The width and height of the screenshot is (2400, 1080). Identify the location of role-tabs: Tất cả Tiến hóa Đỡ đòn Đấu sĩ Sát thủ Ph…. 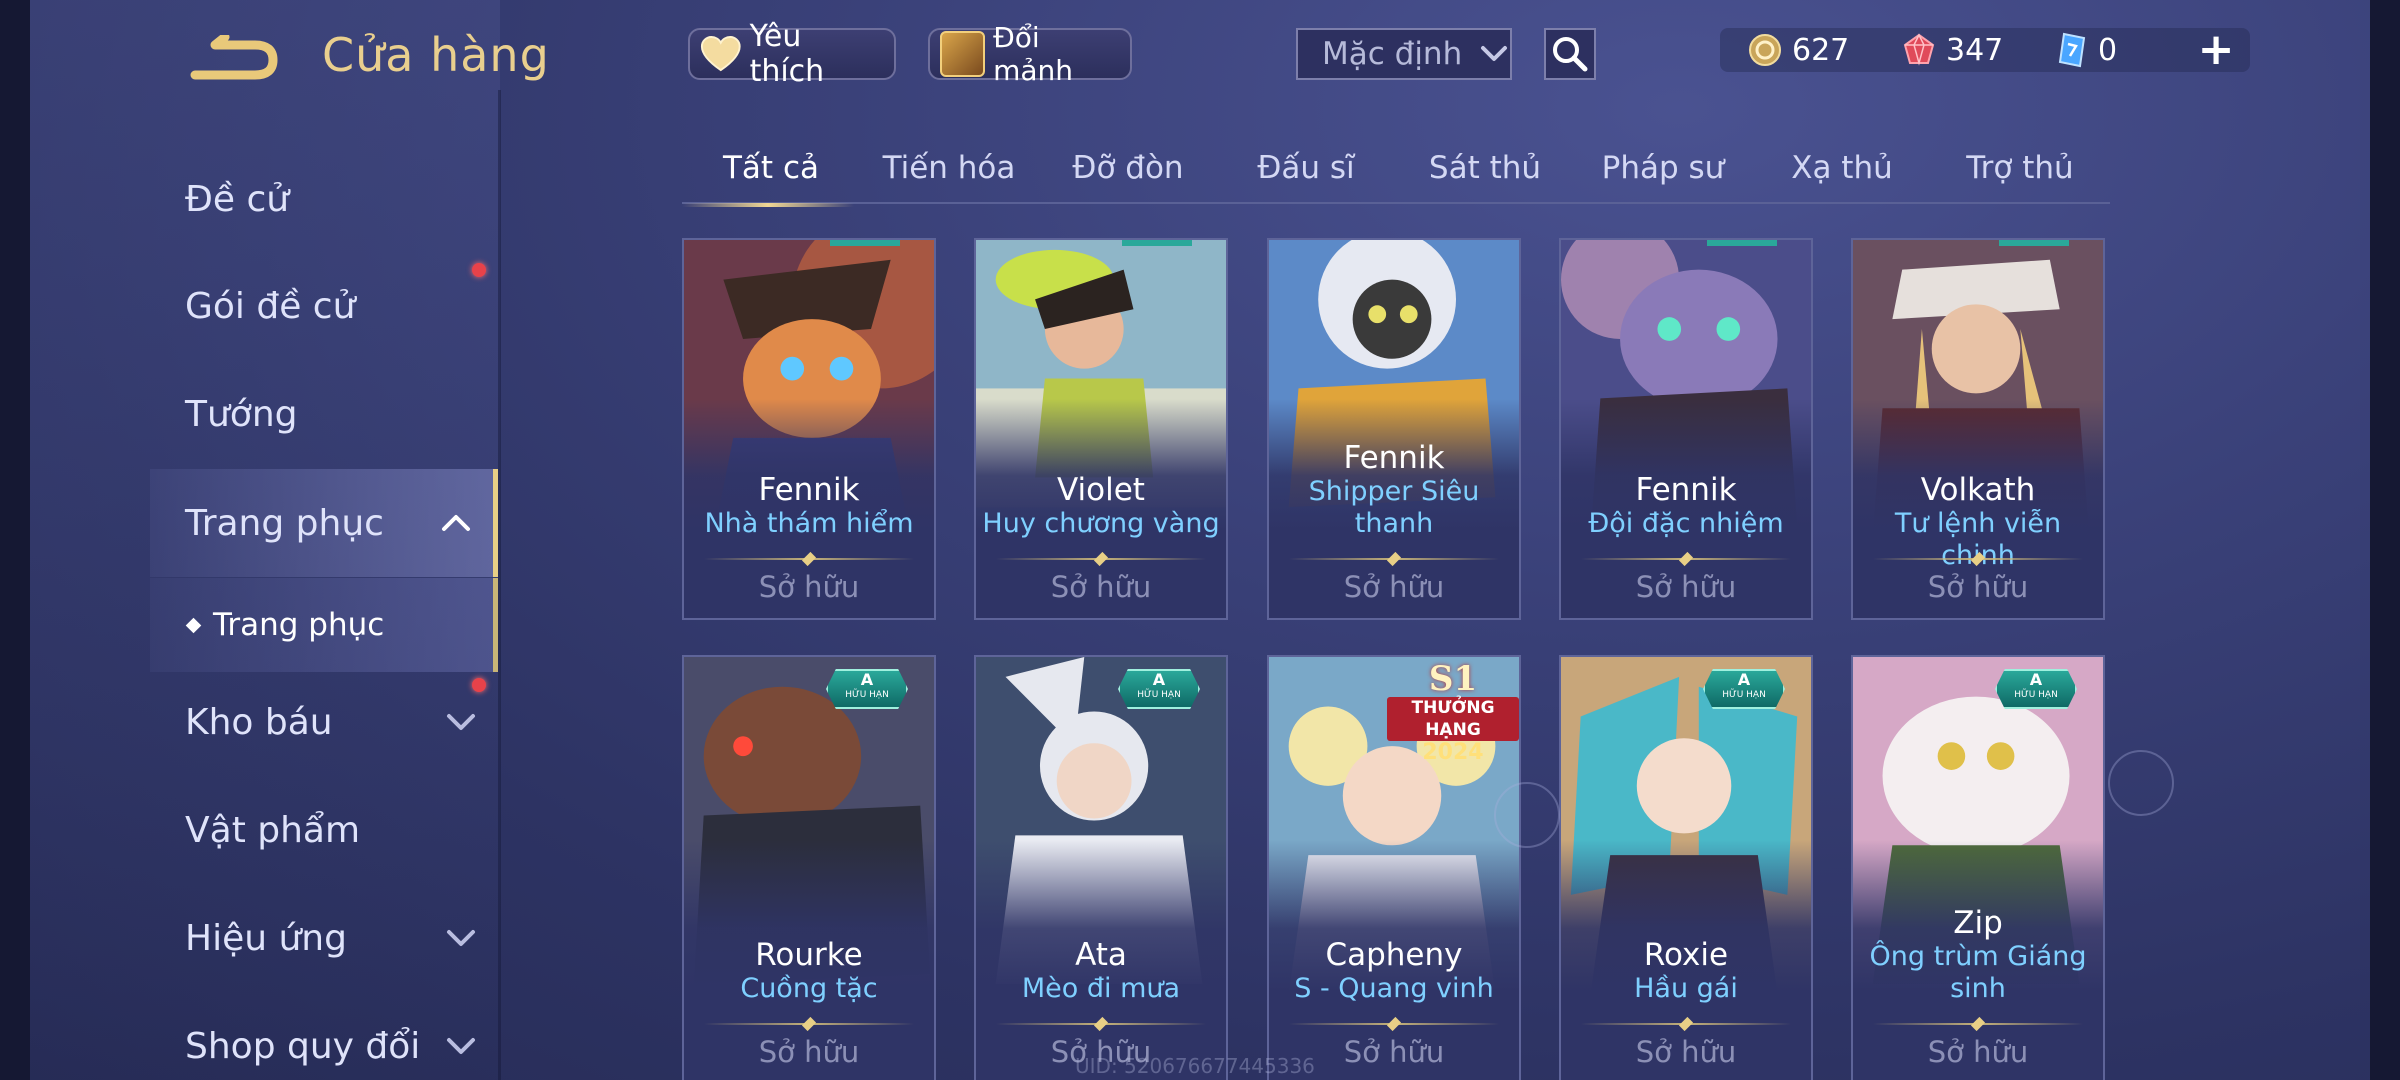
(1396, 173).